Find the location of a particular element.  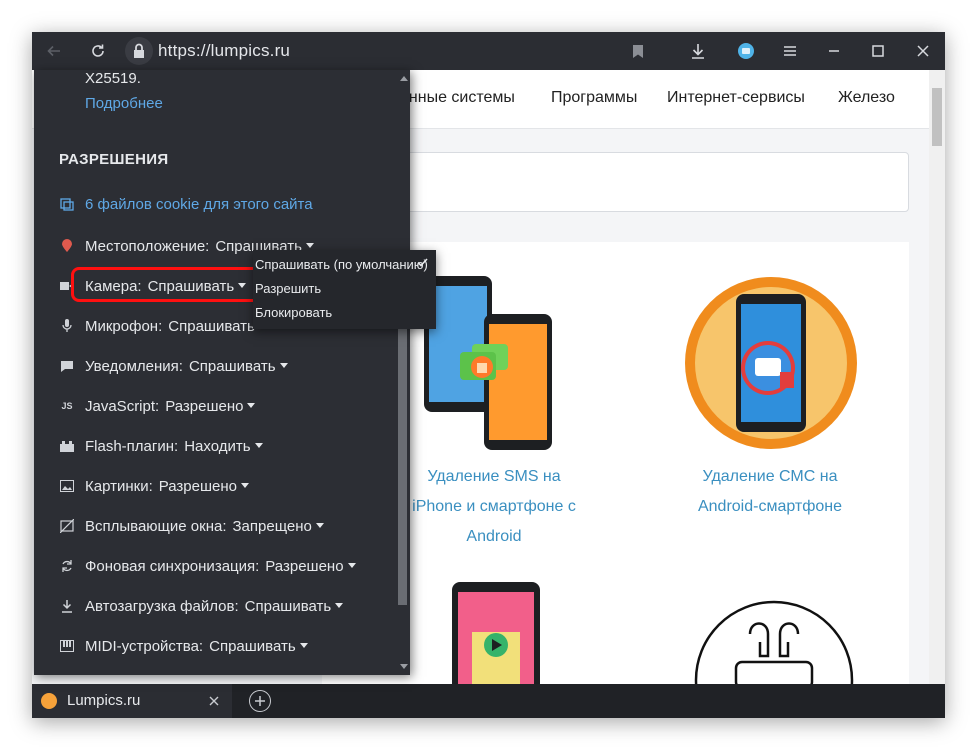

plus-icon is located at coordinates (260, 701).